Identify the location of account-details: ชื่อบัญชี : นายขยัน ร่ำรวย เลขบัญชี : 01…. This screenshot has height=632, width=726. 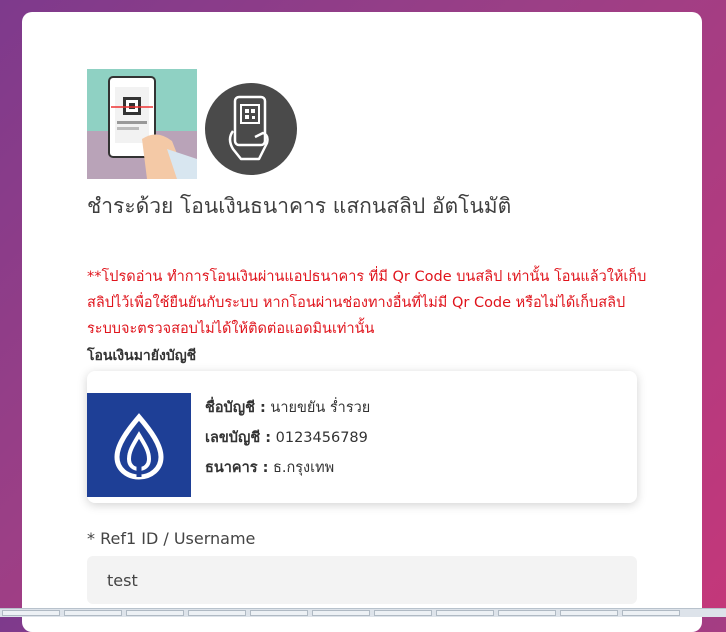
(287, 438).